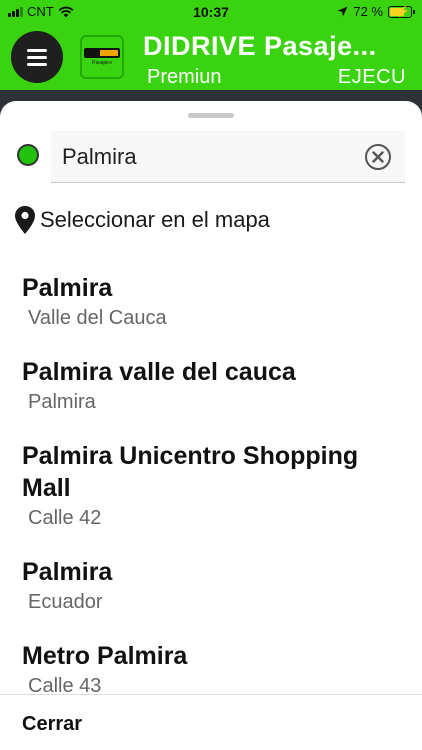 Image resolution: width=422 pixels, height=750 pixels. Describe the element at coordinates (52, 724) in the screenshot. I see `close-button: Cerrar` at that location.